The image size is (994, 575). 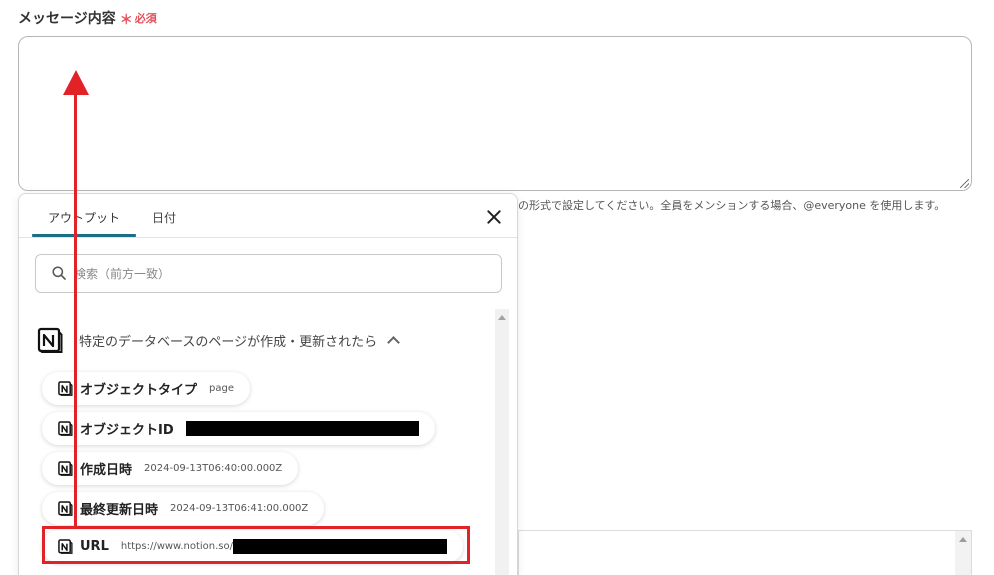 What do you see at coordinates (106, 470) in the screenshot?
I see `item-label: 作成日時` at bounding box center [106, 470].